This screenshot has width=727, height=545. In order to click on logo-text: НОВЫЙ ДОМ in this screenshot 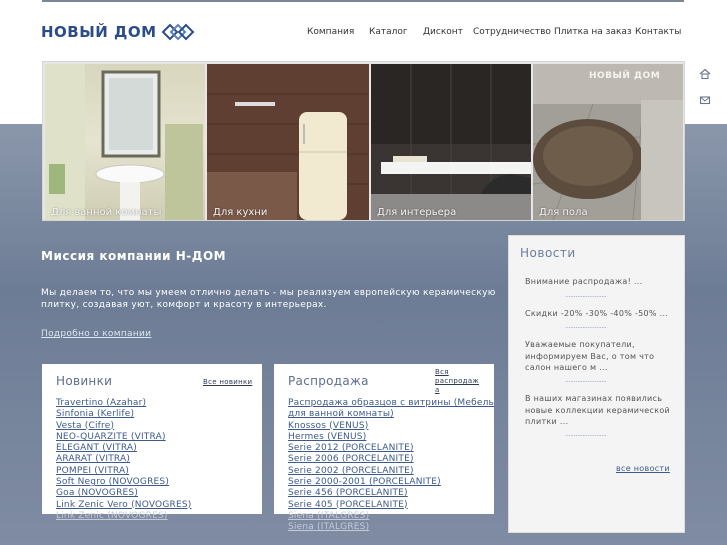, I will do `click(99, 32)`.